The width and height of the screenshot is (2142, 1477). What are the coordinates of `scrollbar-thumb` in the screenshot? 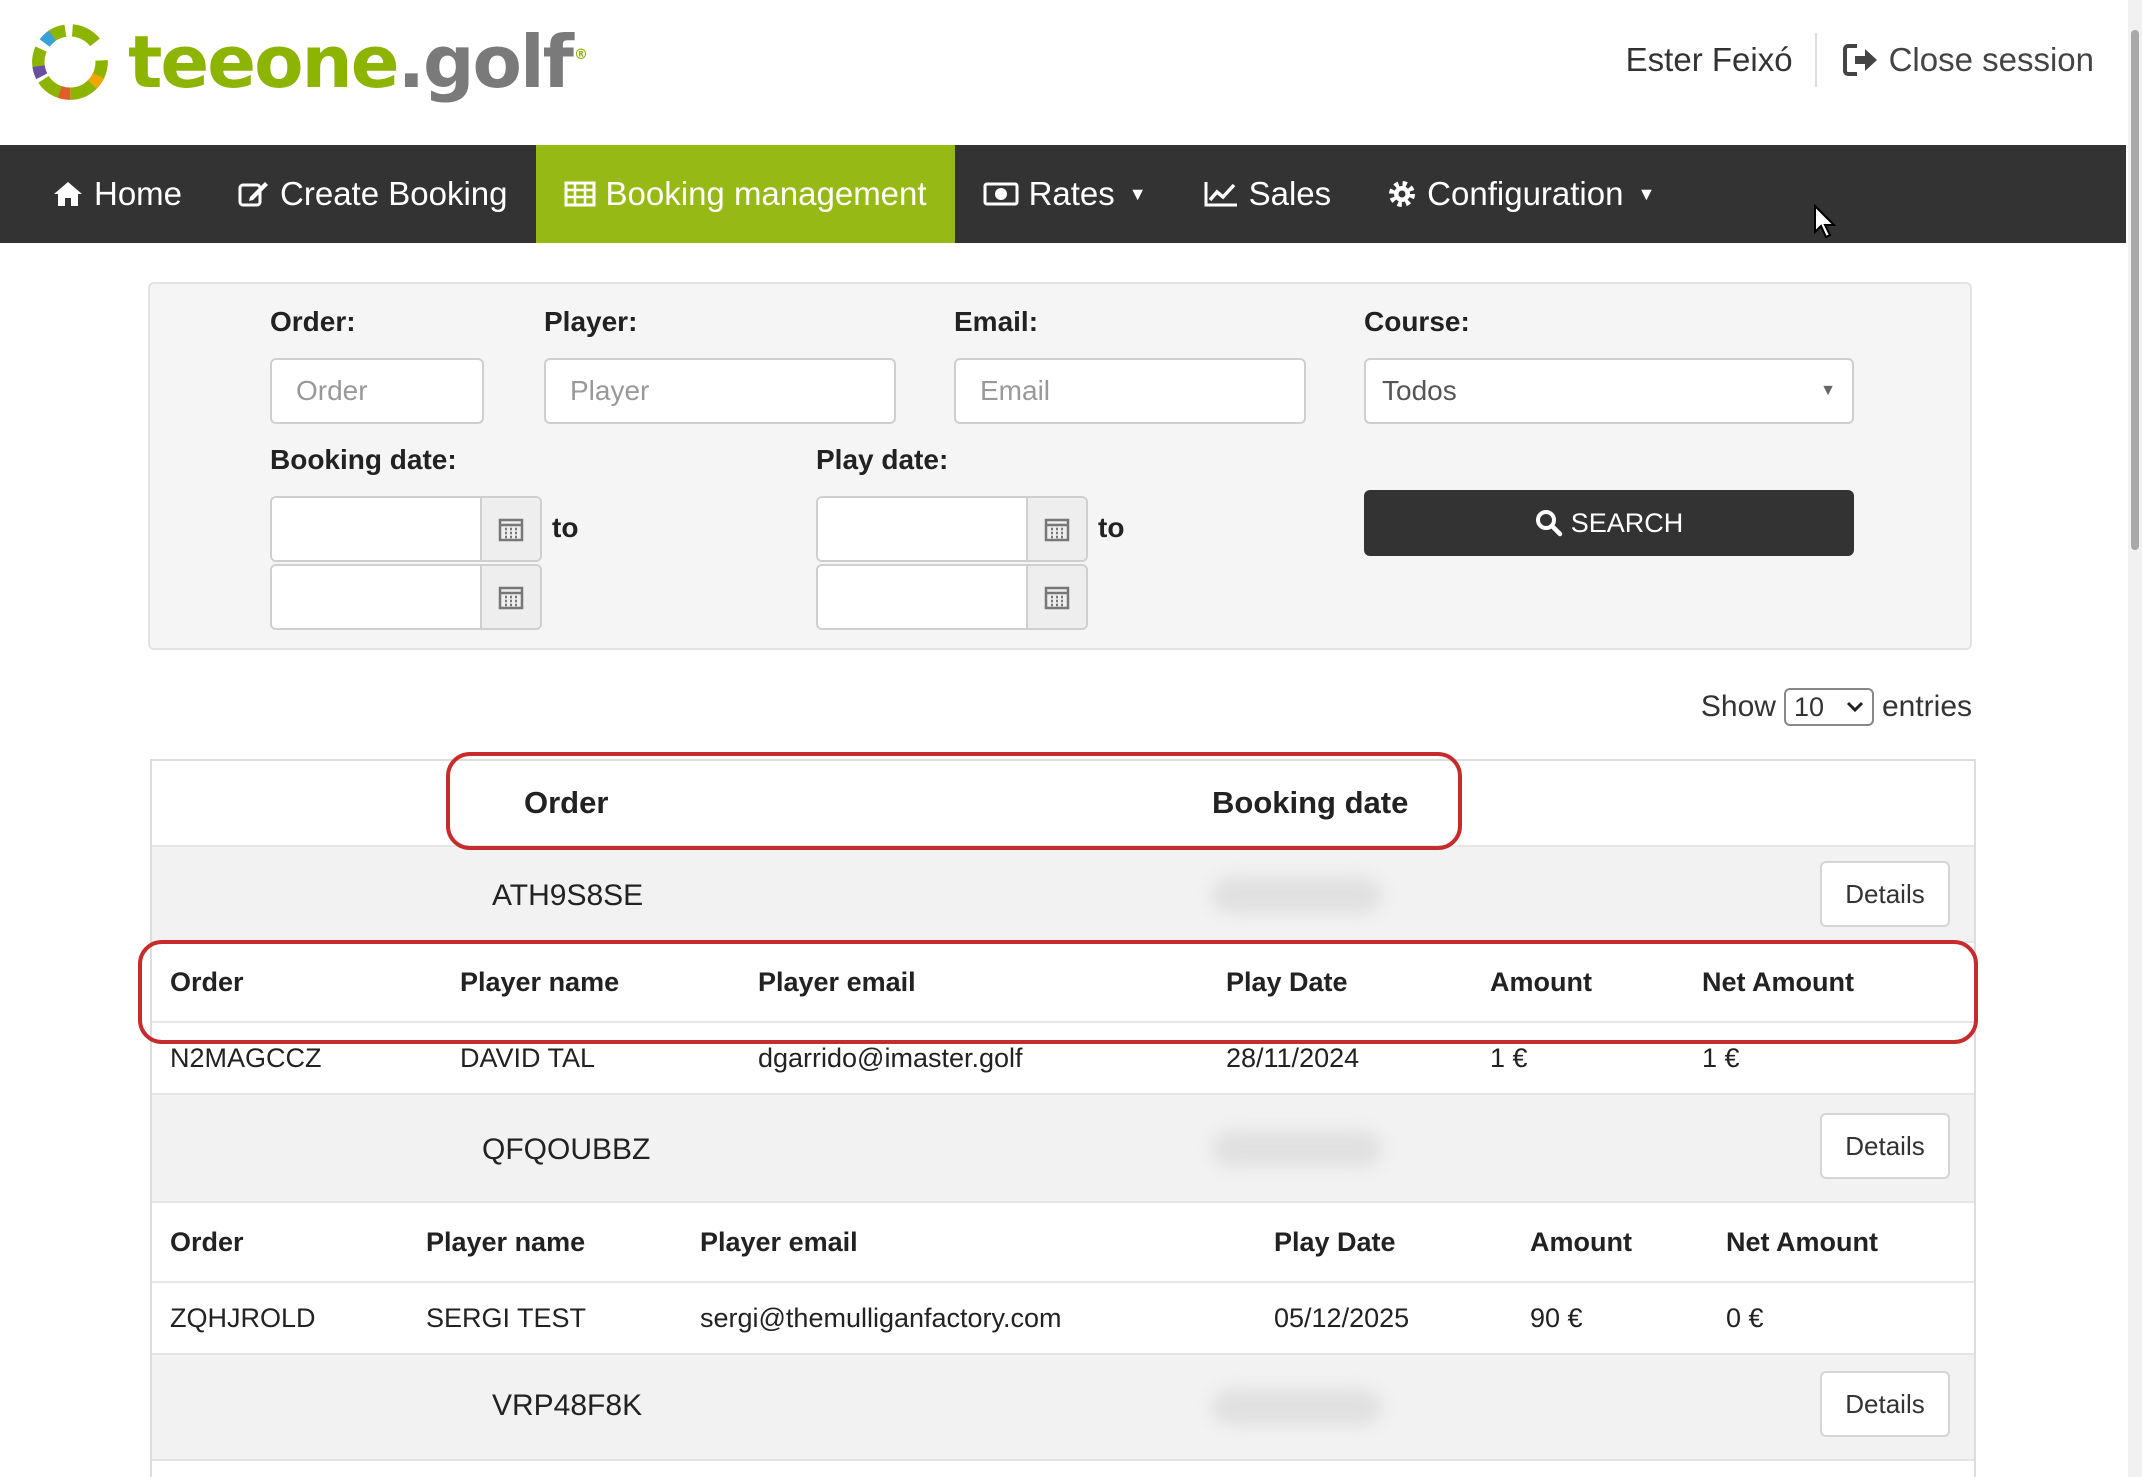 It's located at (2135, 290).